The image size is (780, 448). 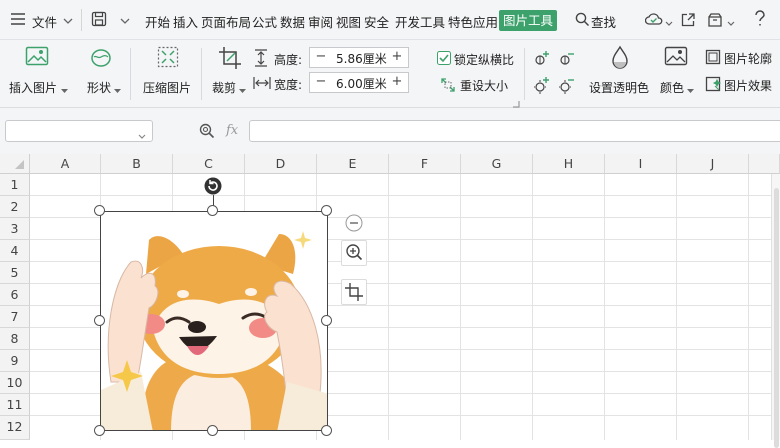 What do you see at coordinates (715, 21) in the screenshot?
I see `box-icon` at bounding box center [715, 21].